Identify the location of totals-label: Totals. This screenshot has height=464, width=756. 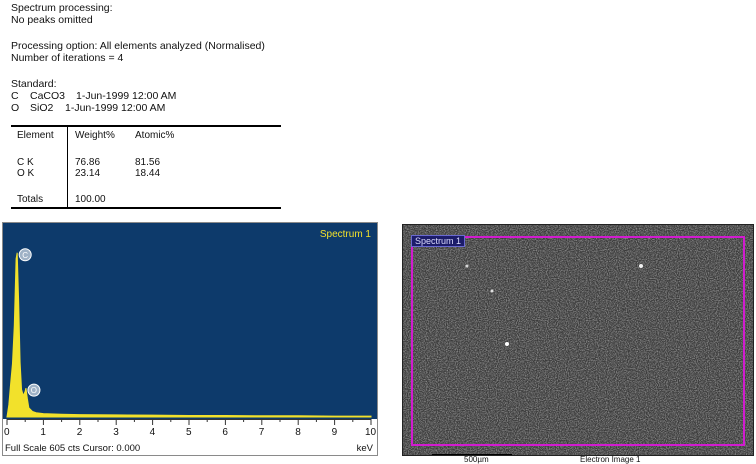
(30, 199).